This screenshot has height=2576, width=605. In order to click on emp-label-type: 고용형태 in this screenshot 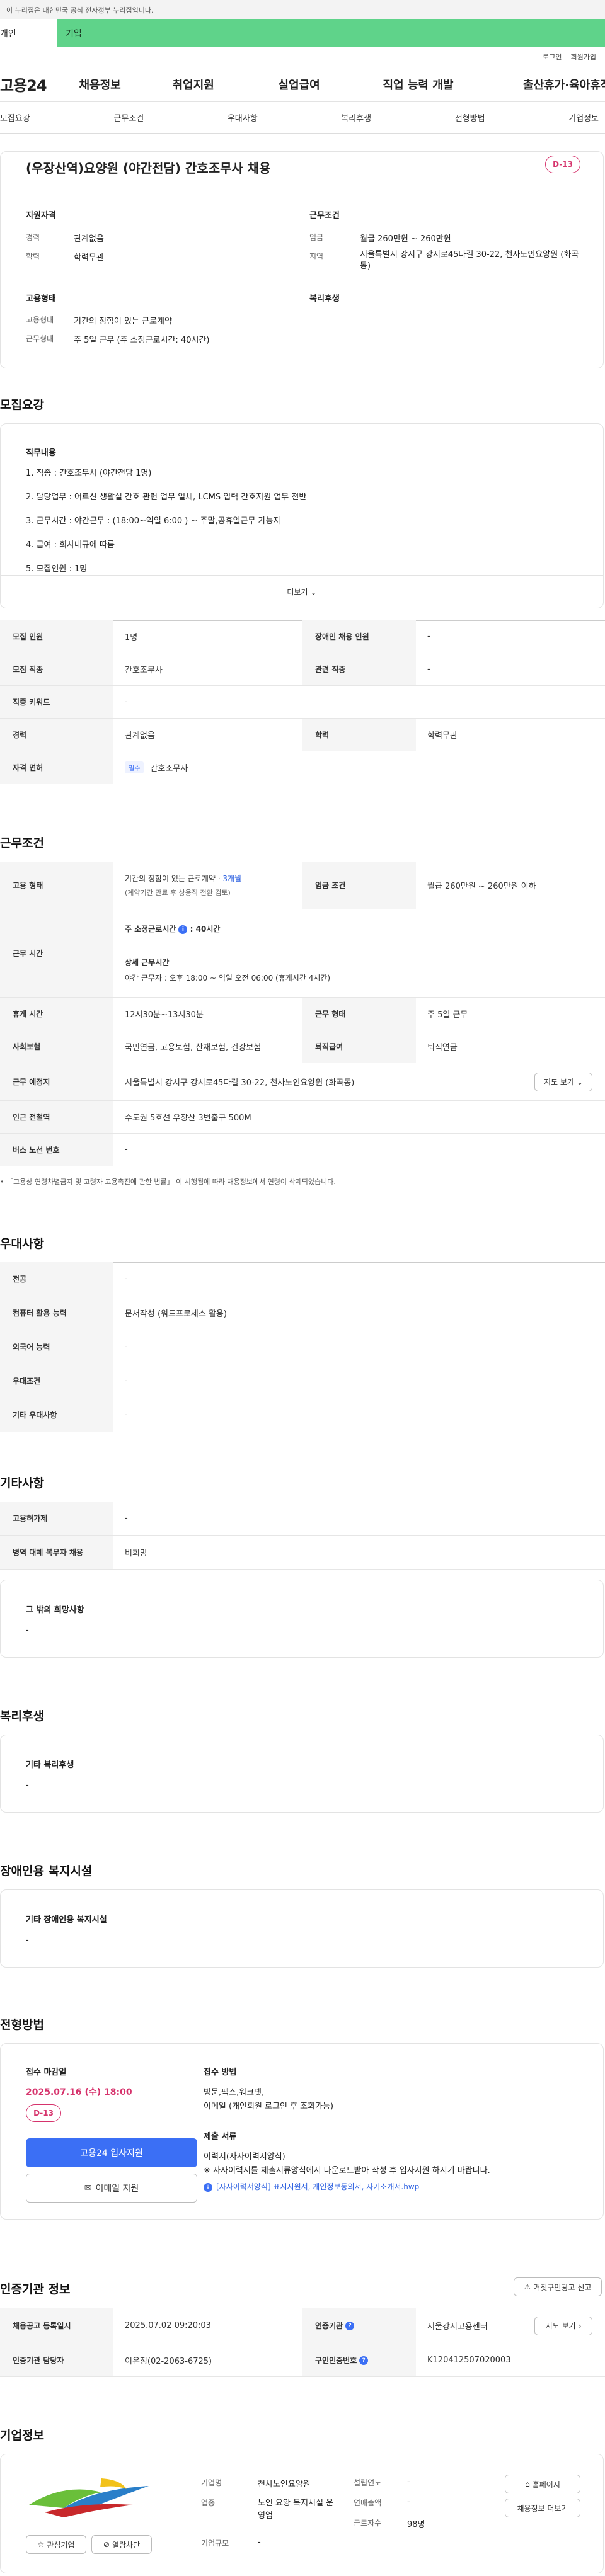, I will do `click(40, 320)`.